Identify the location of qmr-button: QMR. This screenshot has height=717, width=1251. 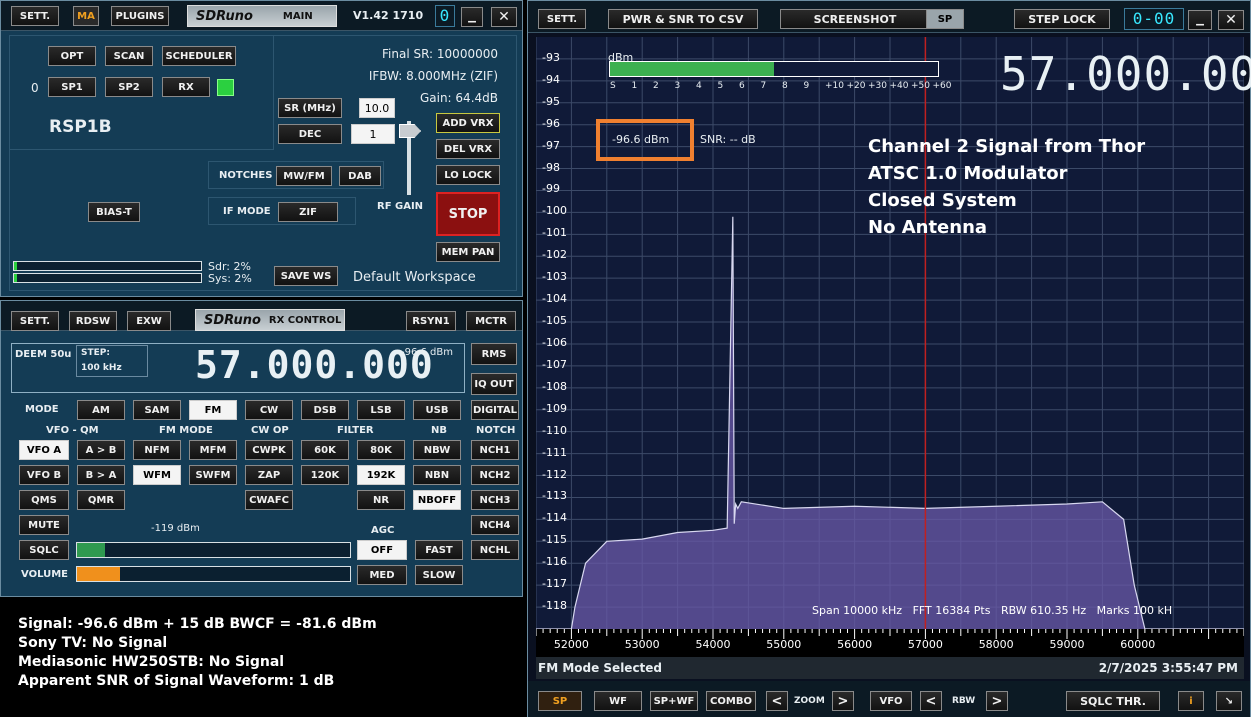
(101, 500).